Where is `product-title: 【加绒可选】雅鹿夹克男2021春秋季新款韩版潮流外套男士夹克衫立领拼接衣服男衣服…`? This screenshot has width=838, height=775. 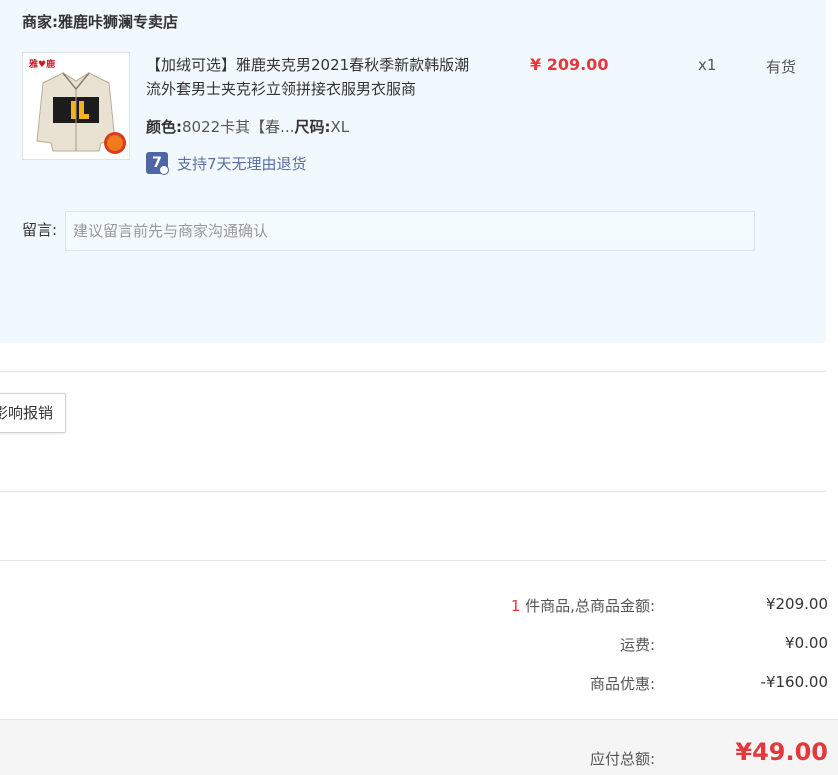 product-title: 【加绒可选】雅鹿夹克男2021春秋季新款韩版潮流外套男士夹克衫立领拼接衣服男衣服… is located at coordinates (313, 77).